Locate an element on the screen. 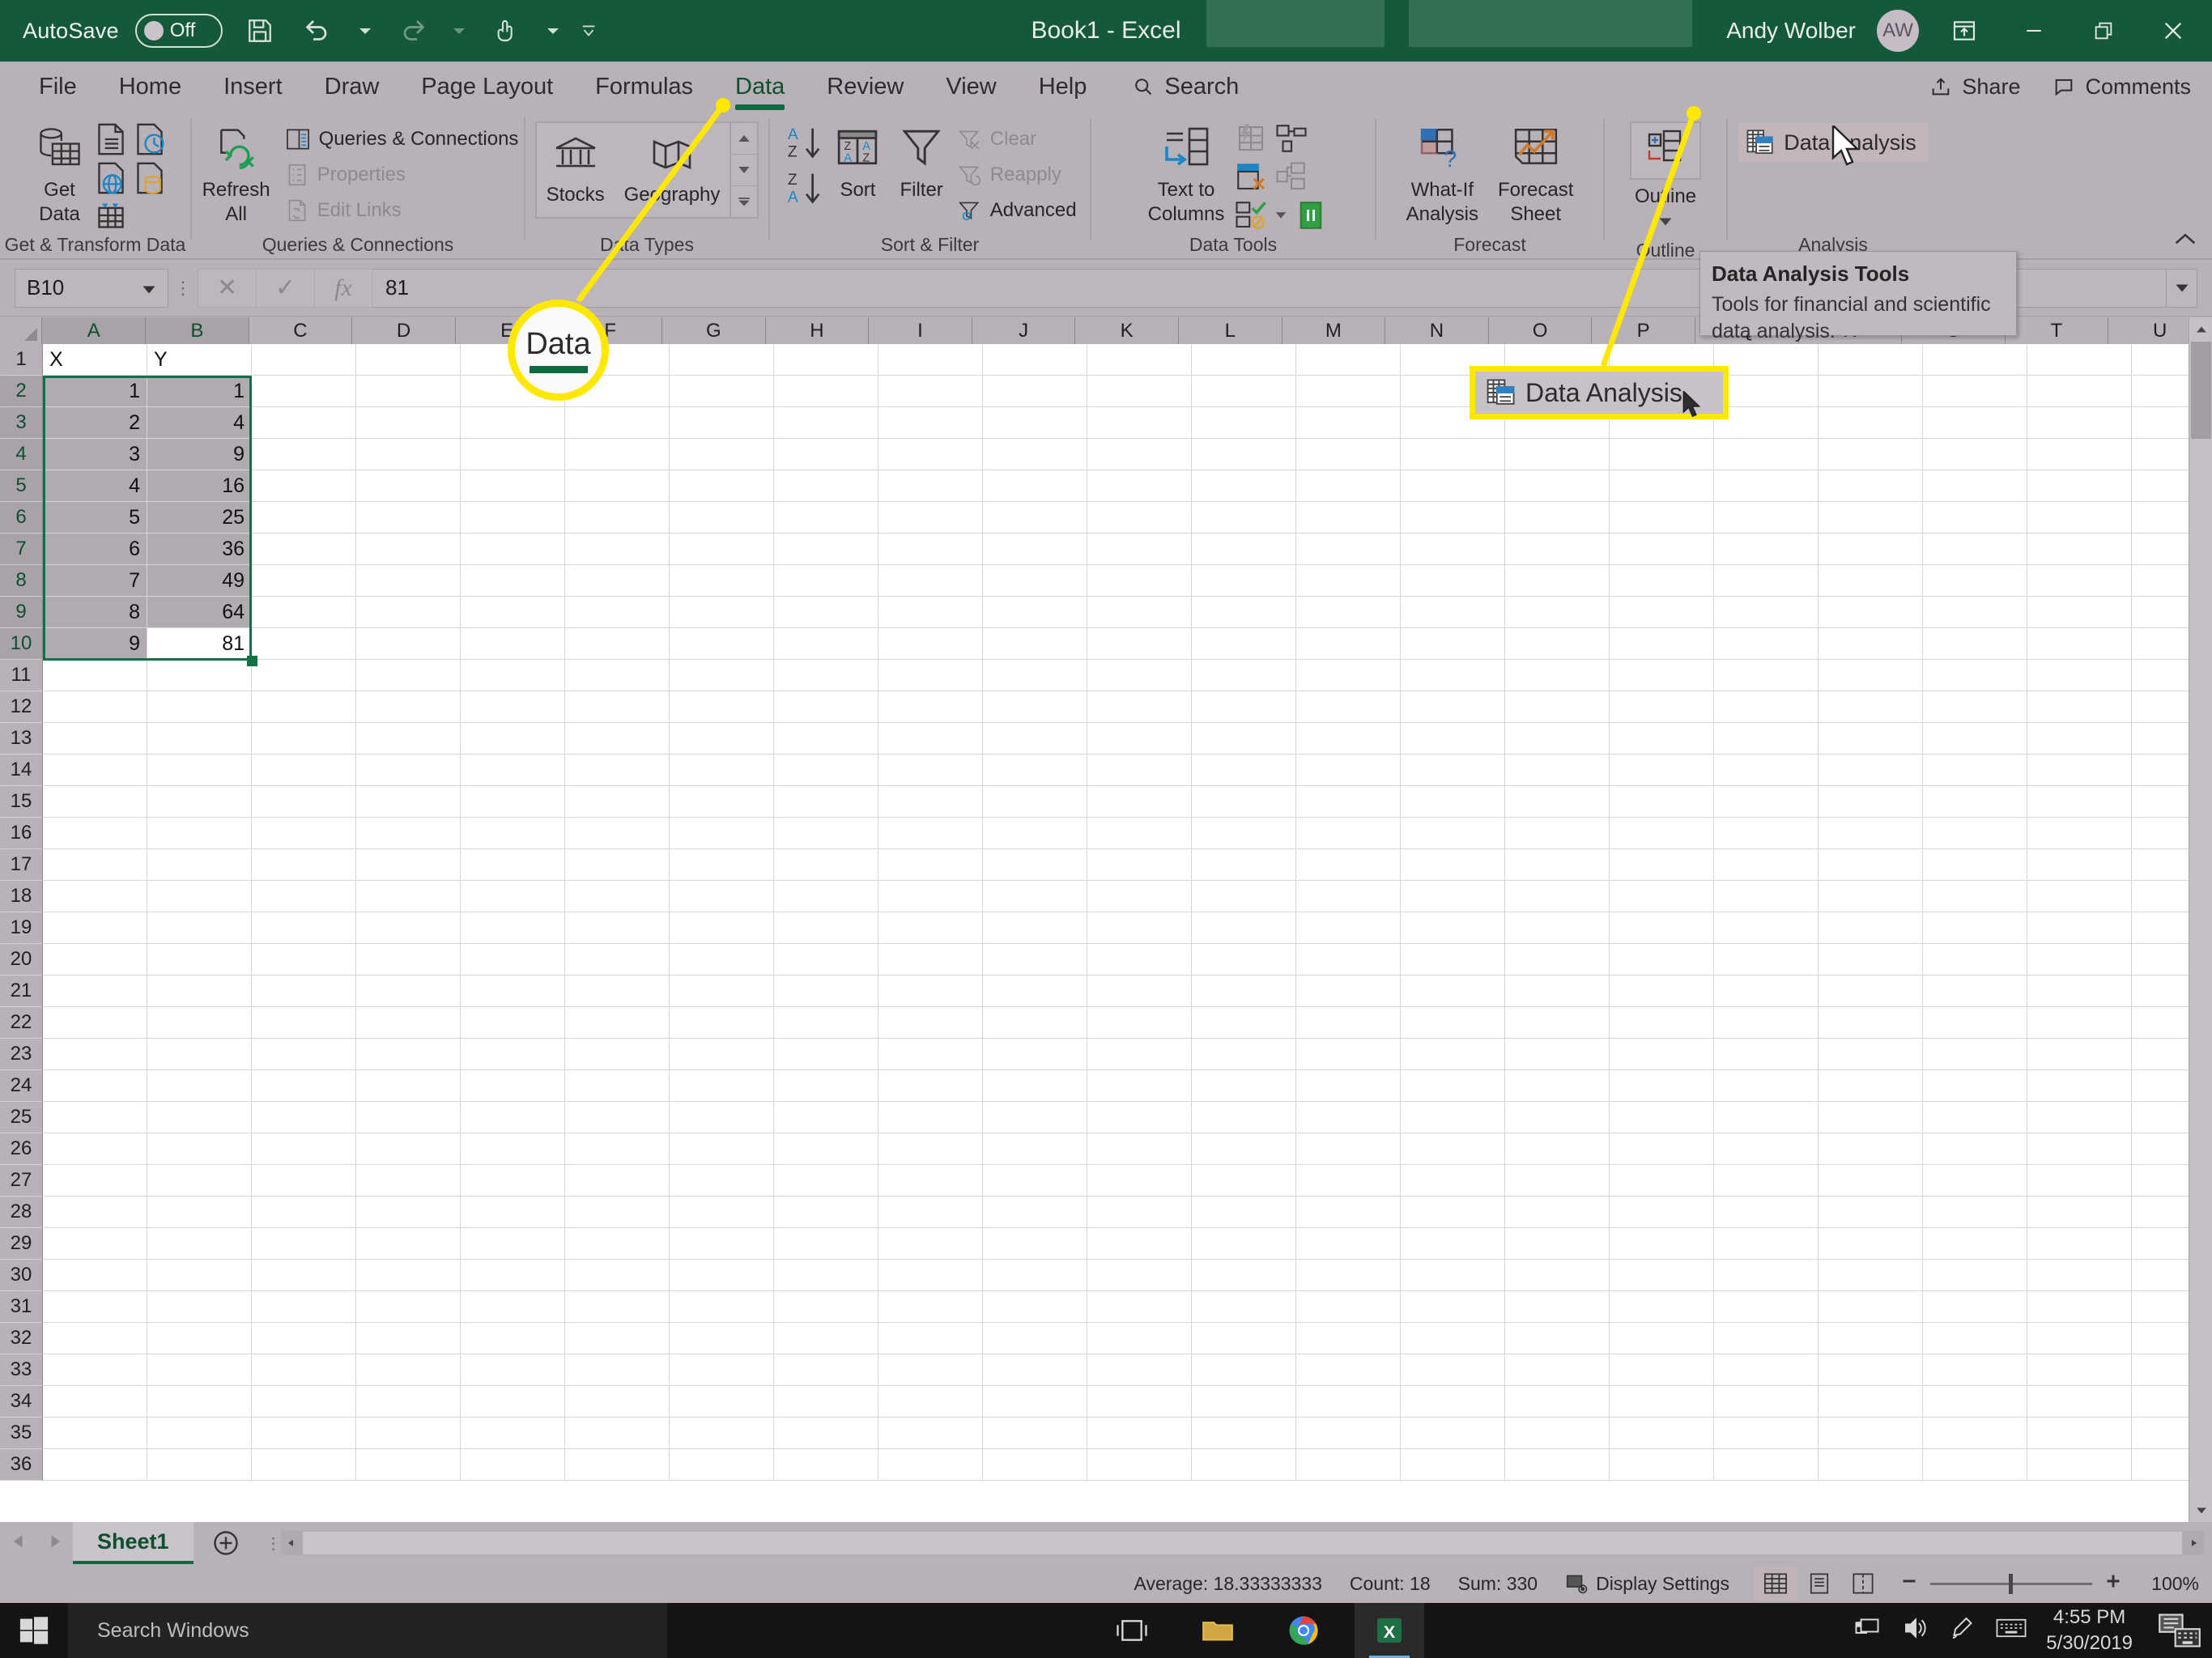 The image size is (2212, 1658). display-settings-button: Display Settings is located at coordinates (1647, 1583).